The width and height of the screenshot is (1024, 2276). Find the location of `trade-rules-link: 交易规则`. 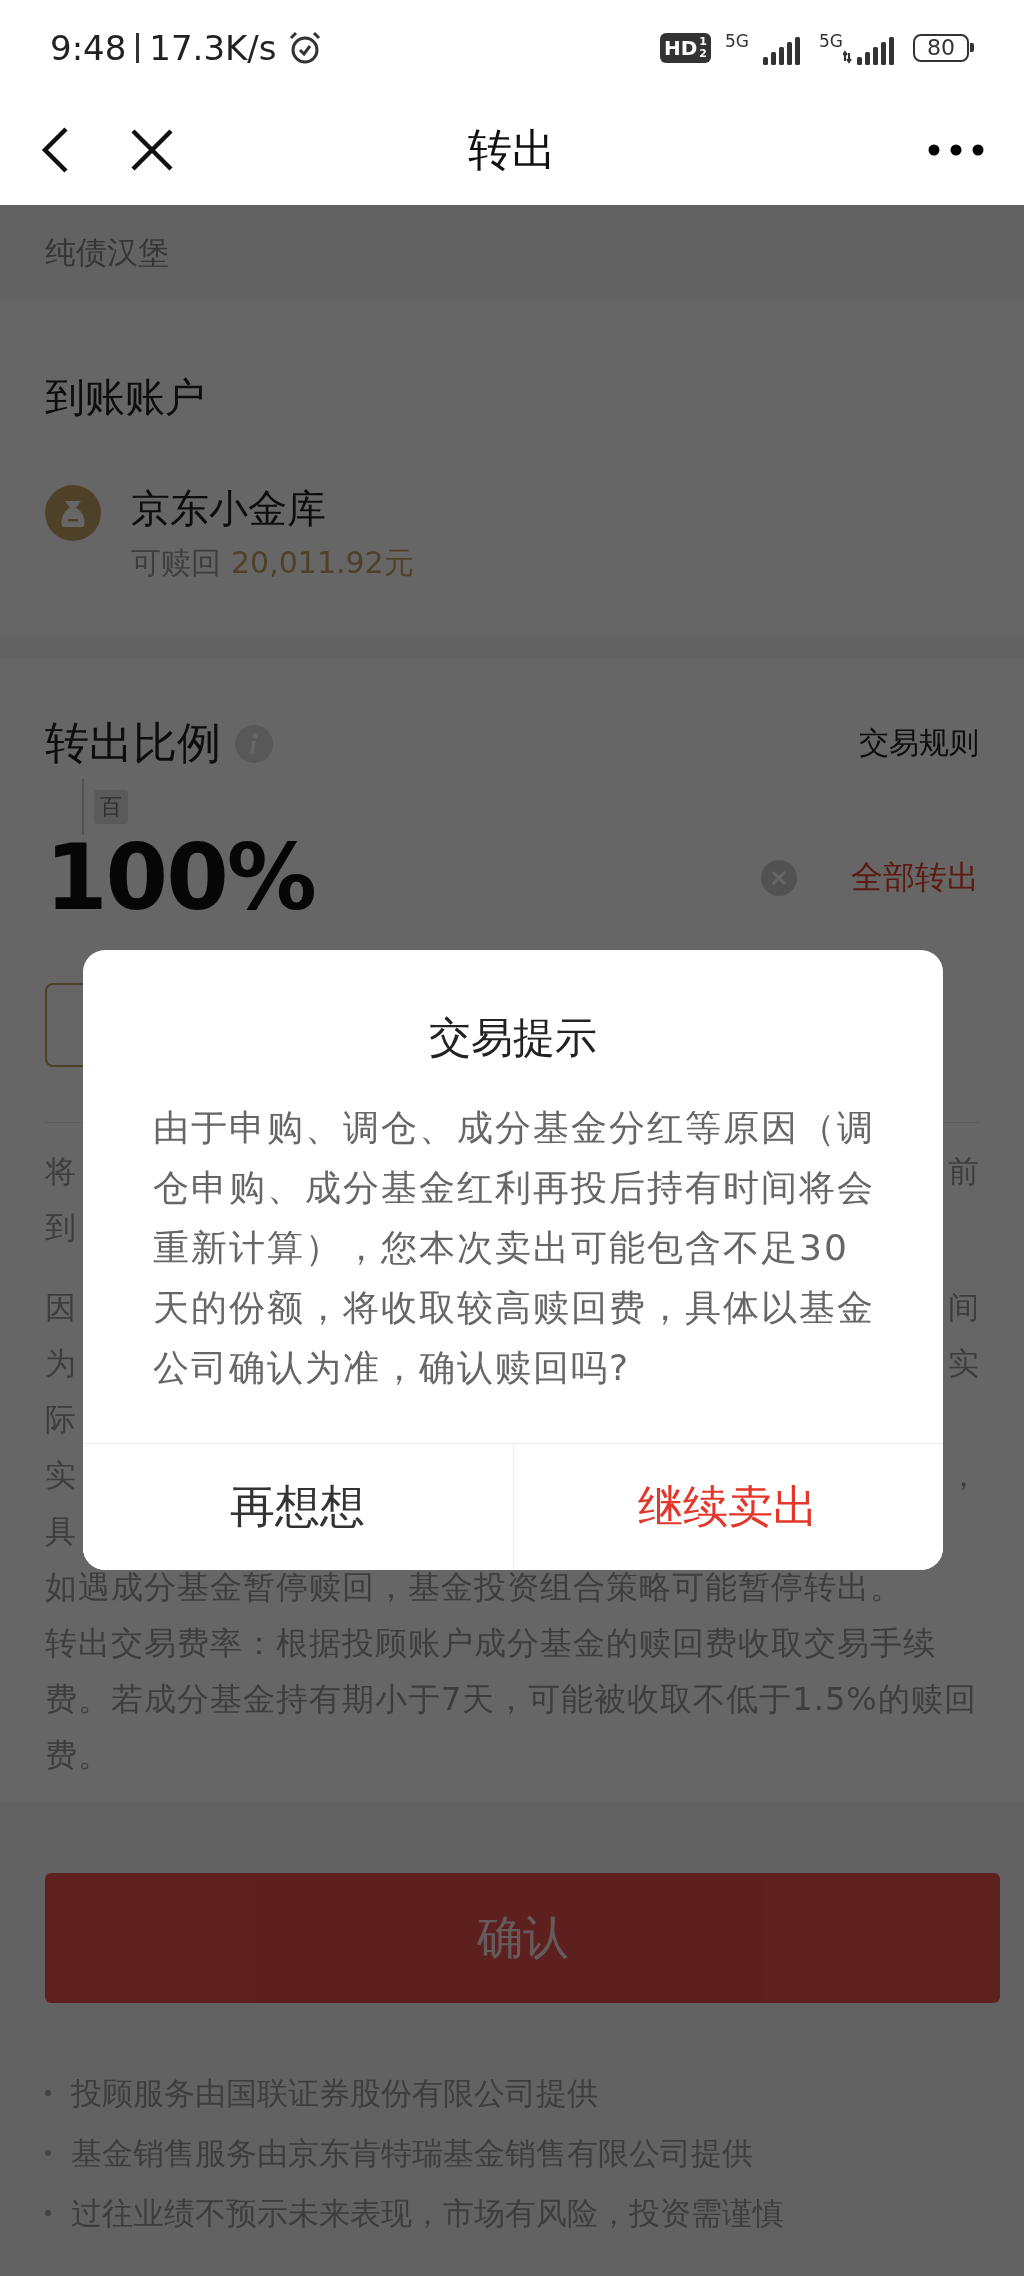

trade-rules-link: 交易规则 is located at coordinates (919, 743).